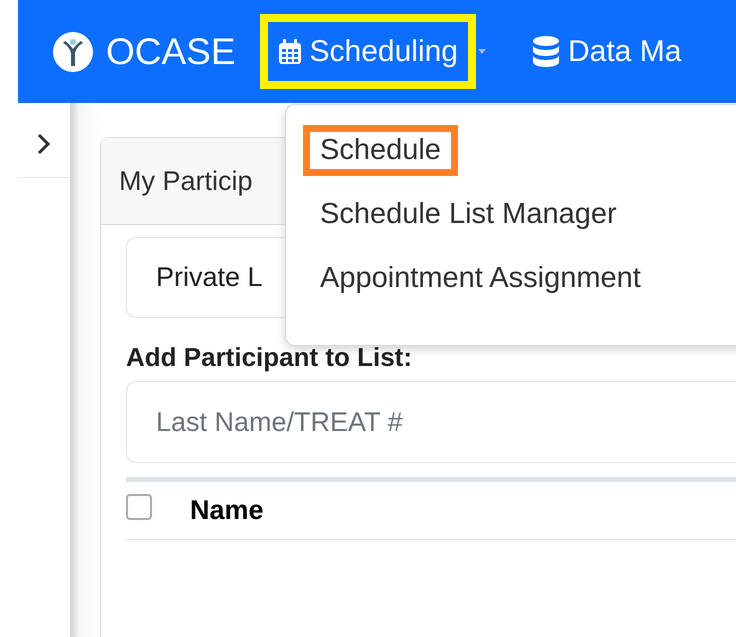  What do you see at coordinates (380, 150) in the screenshot?
I see `dropdown-menu-item: Schedule` at bounding box center [380, 150].